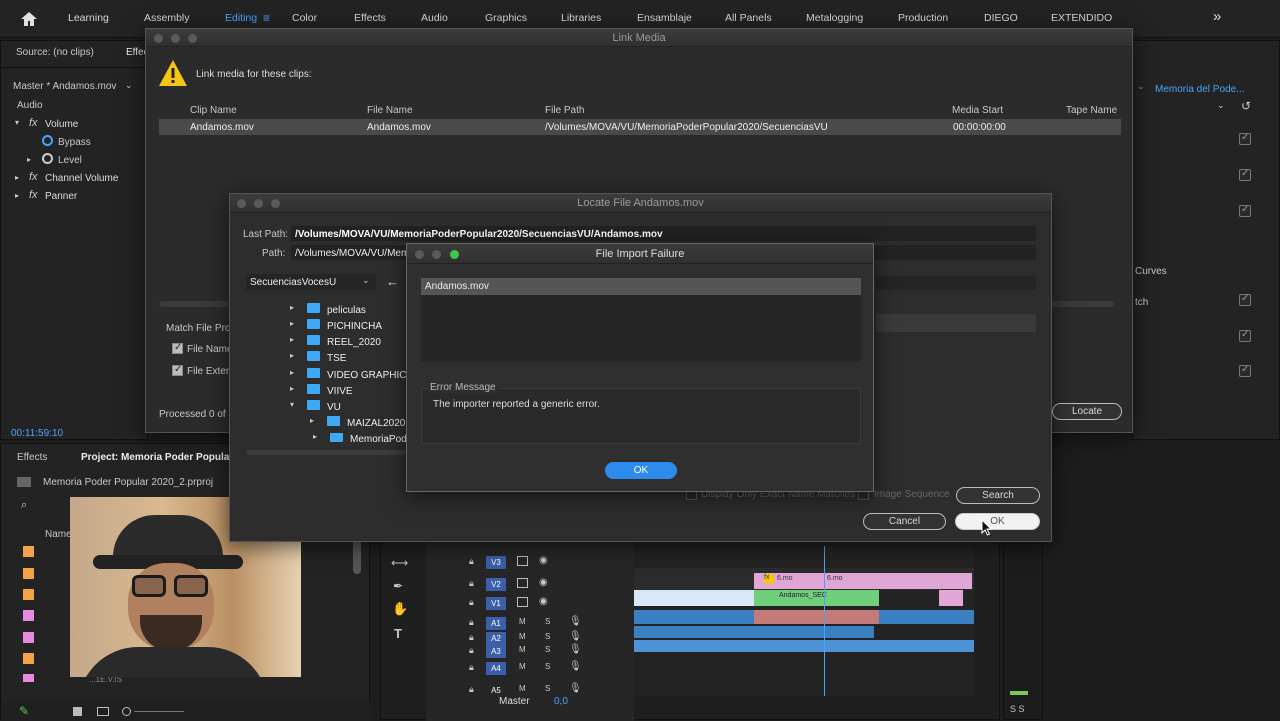  Describe the element at coordinates (336, 358) in the screenshot. I see `folder-item: TSE` at that location.